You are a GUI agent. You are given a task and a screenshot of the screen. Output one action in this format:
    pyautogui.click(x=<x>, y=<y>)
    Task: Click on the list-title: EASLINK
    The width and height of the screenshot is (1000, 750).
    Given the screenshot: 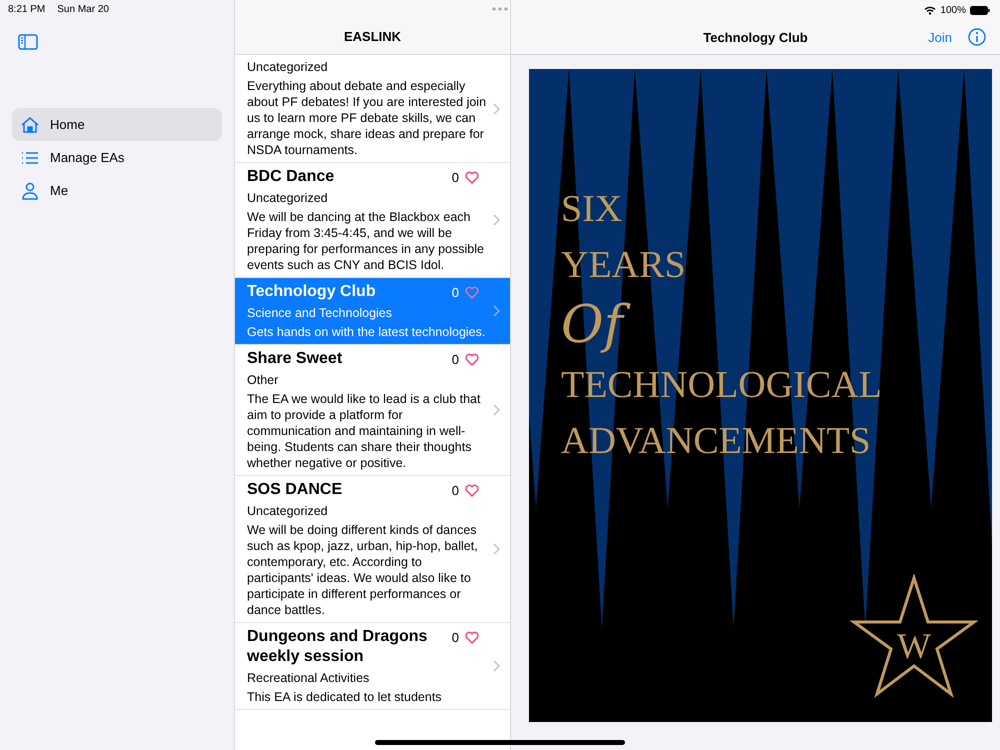 What is the action you would take?
    pyautogui.click(x=373, y=36)
    